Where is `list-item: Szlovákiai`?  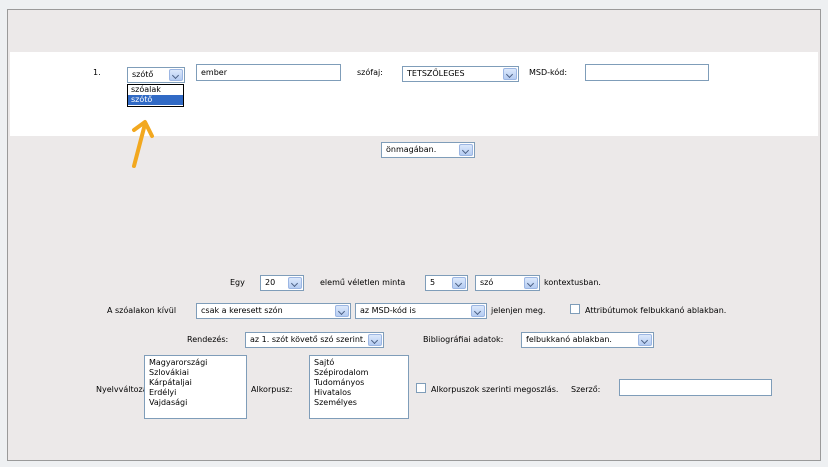
list-item: Szlovákiai is located at coordinates (195, 373).